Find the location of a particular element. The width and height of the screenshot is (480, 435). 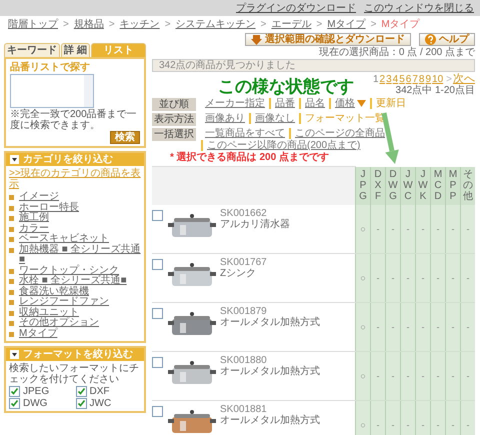

option-label: 表示方法 is located at coordinates (174, 119).